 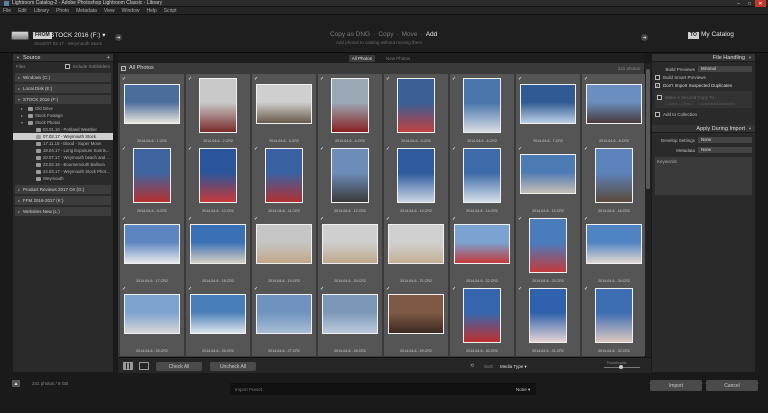 What do you see at coordinates (63, 77) in the screenshot?
I see `drive-row-windows: ▸ Windows (C:)` at bounding box center [63, 77].